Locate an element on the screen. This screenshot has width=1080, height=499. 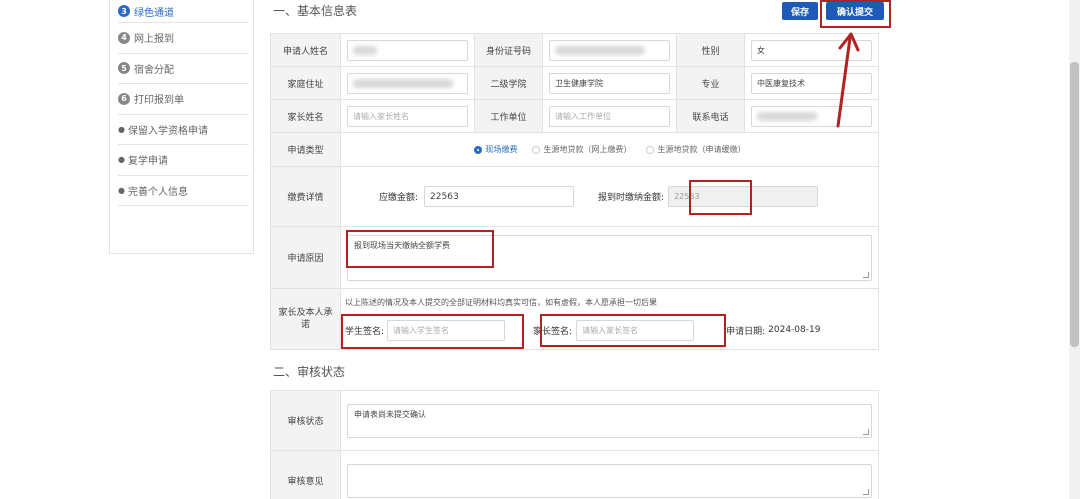
sidebar-item-label: 打印报到单 is located at coordinates (159, 101).